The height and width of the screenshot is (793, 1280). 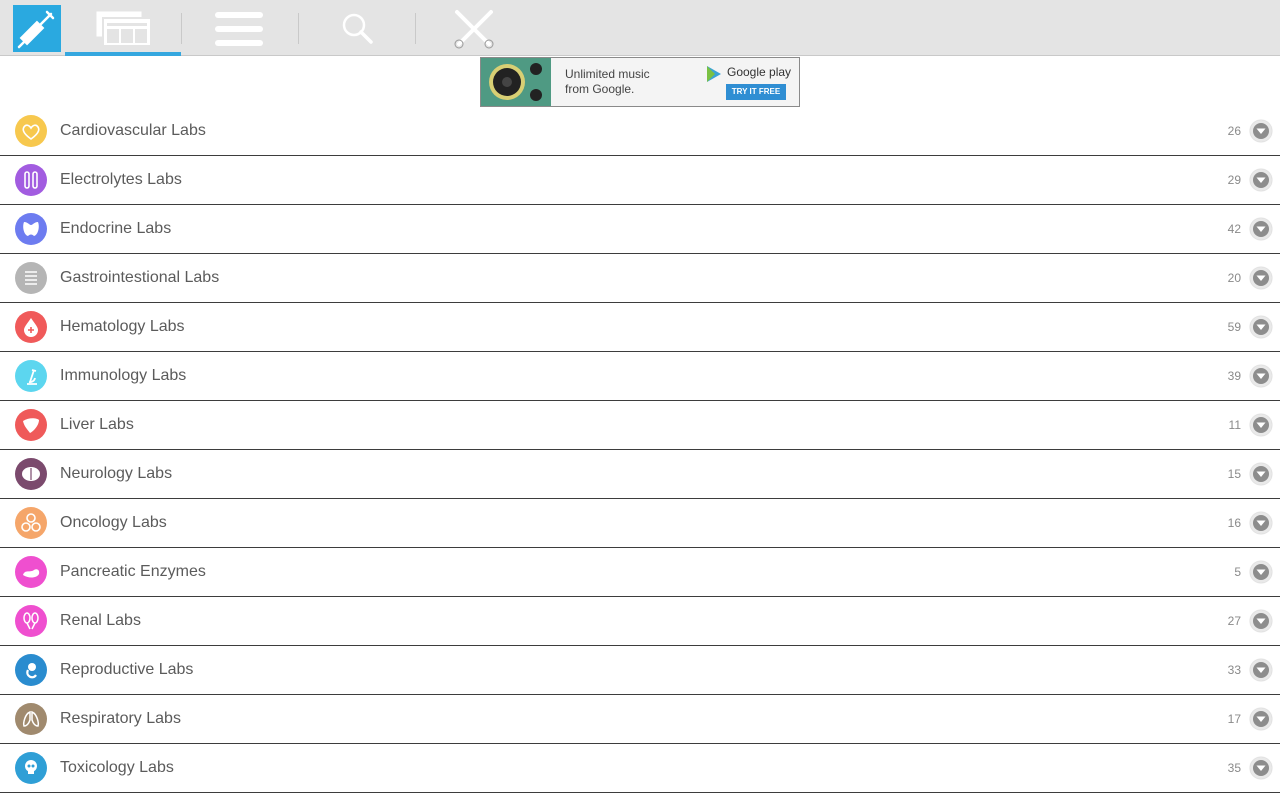 I want to click on tab-news, so click(x=123, y=28).